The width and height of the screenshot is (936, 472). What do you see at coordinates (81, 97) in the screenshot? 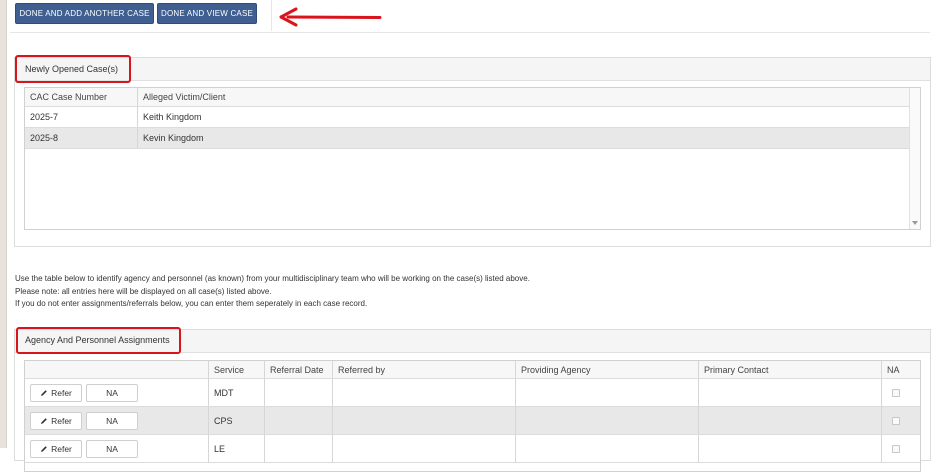
I see `column-header-case-number: CAC Case Number` at bounding box center [81, 97].